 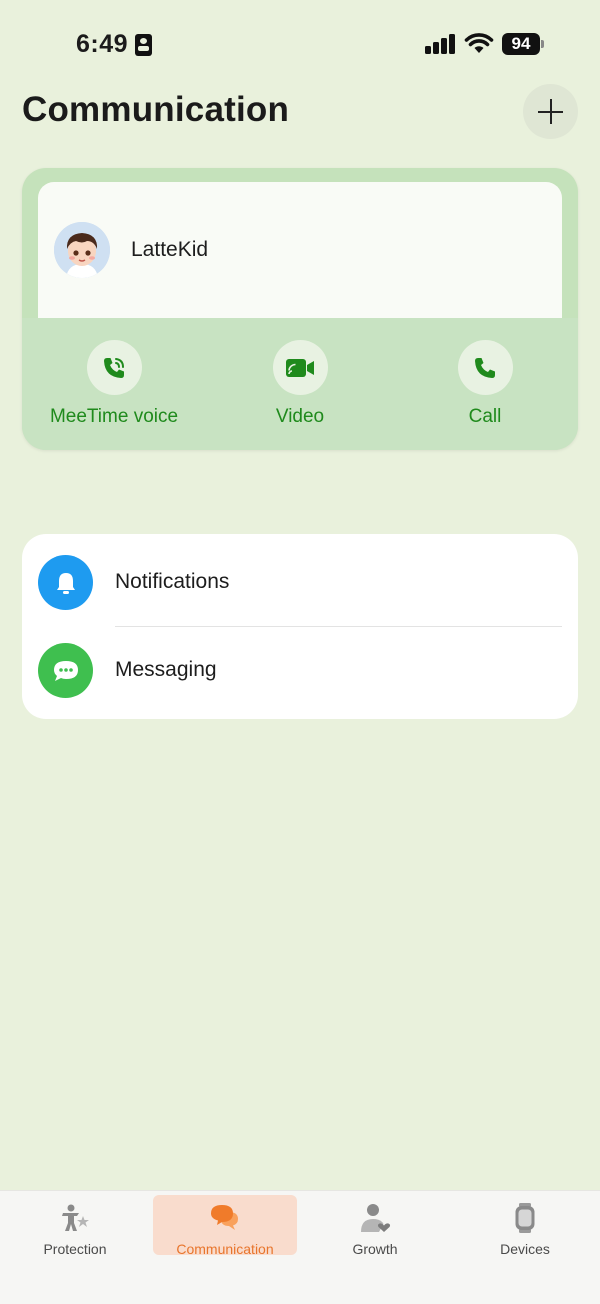 What do you see at coordinates (300, 578) in the screenshot?
I see `notifications-item: Notifications` at bounding box center [300, 578].